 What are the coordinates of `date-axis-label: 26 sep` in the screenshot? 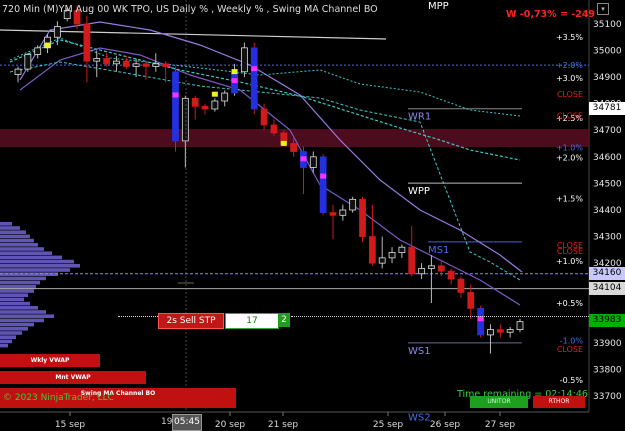 It's located at (445, 425).